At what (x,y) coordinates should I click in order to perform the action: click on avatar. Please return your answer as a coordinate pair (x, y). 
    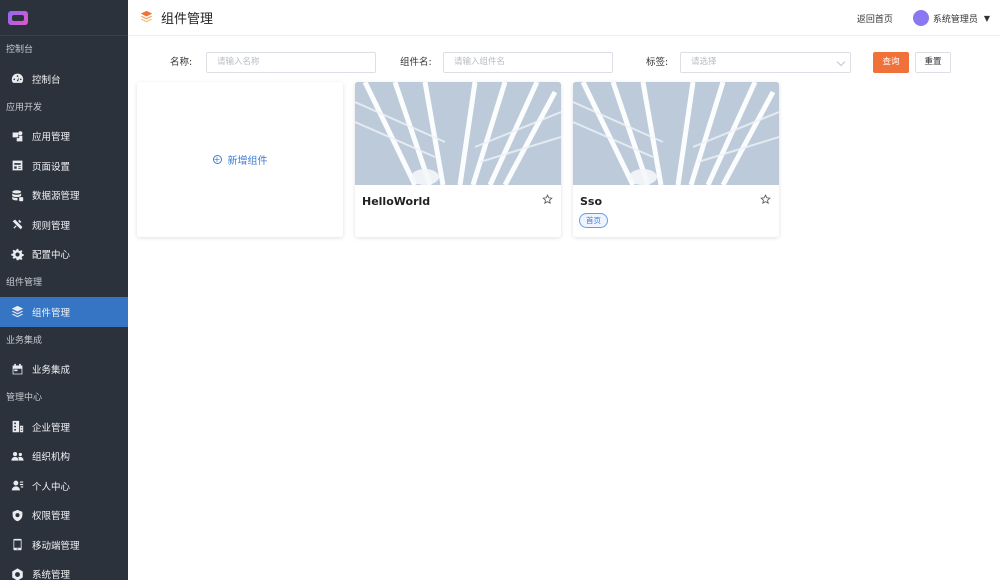
    Looking at the image, I should click on (920, 18).